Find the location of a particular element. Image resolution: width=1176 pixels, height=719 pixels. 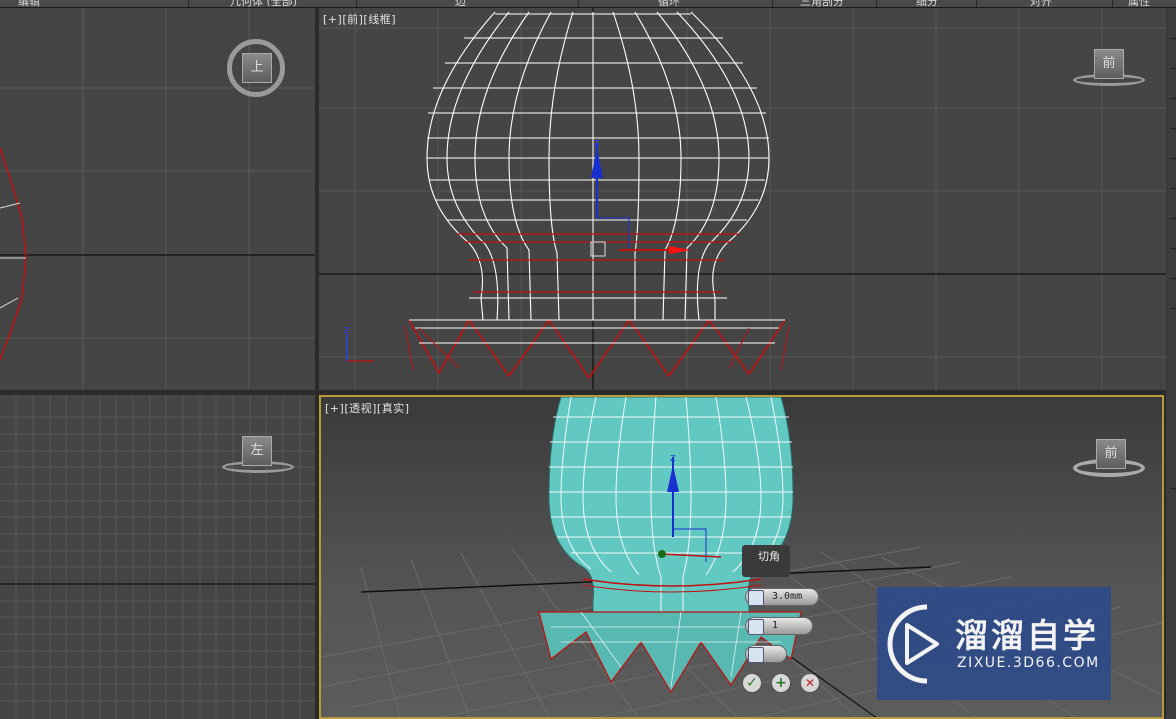

menu-item-properties: 属性 is located at coordinates (1139, 3).